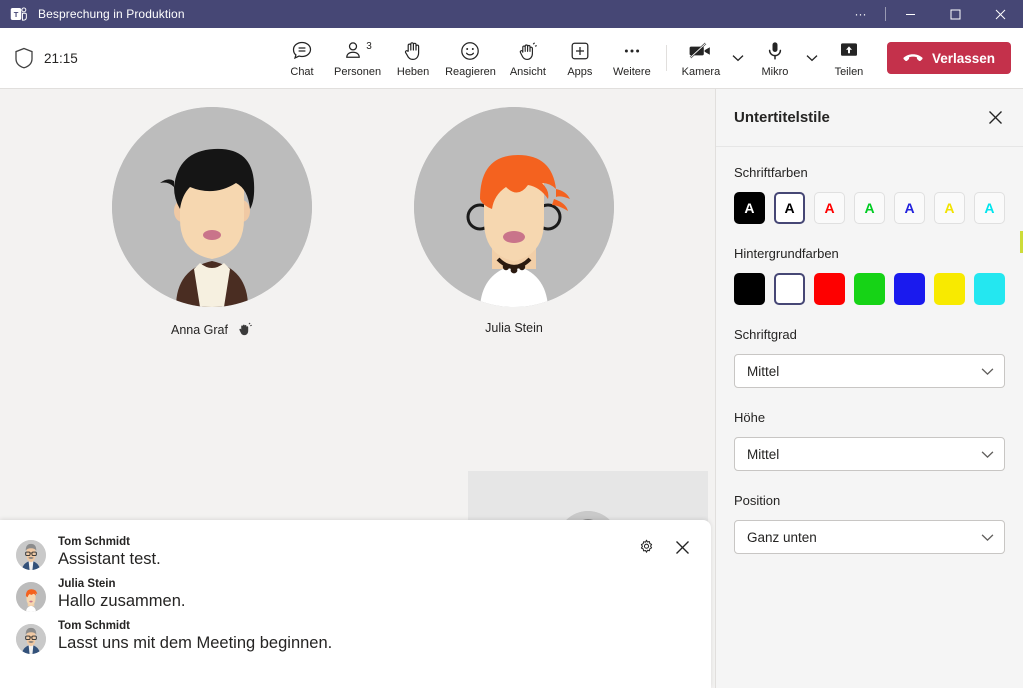 The image size is (1023, 688). I want to click on titlebar-more-button: ···, so click(860, 14).